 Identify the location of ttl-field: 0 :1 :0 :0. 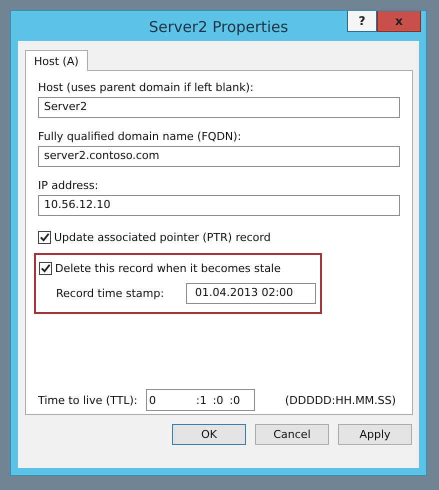
(200, 400).